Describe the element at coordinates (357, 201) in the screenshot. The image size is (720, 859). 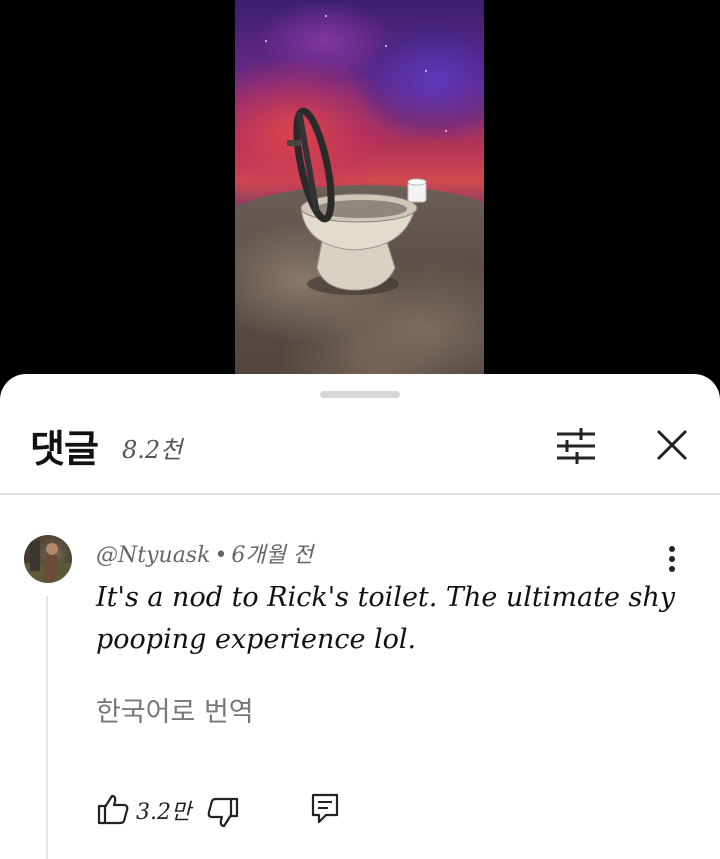
I see `toilet-illustration` at that location.